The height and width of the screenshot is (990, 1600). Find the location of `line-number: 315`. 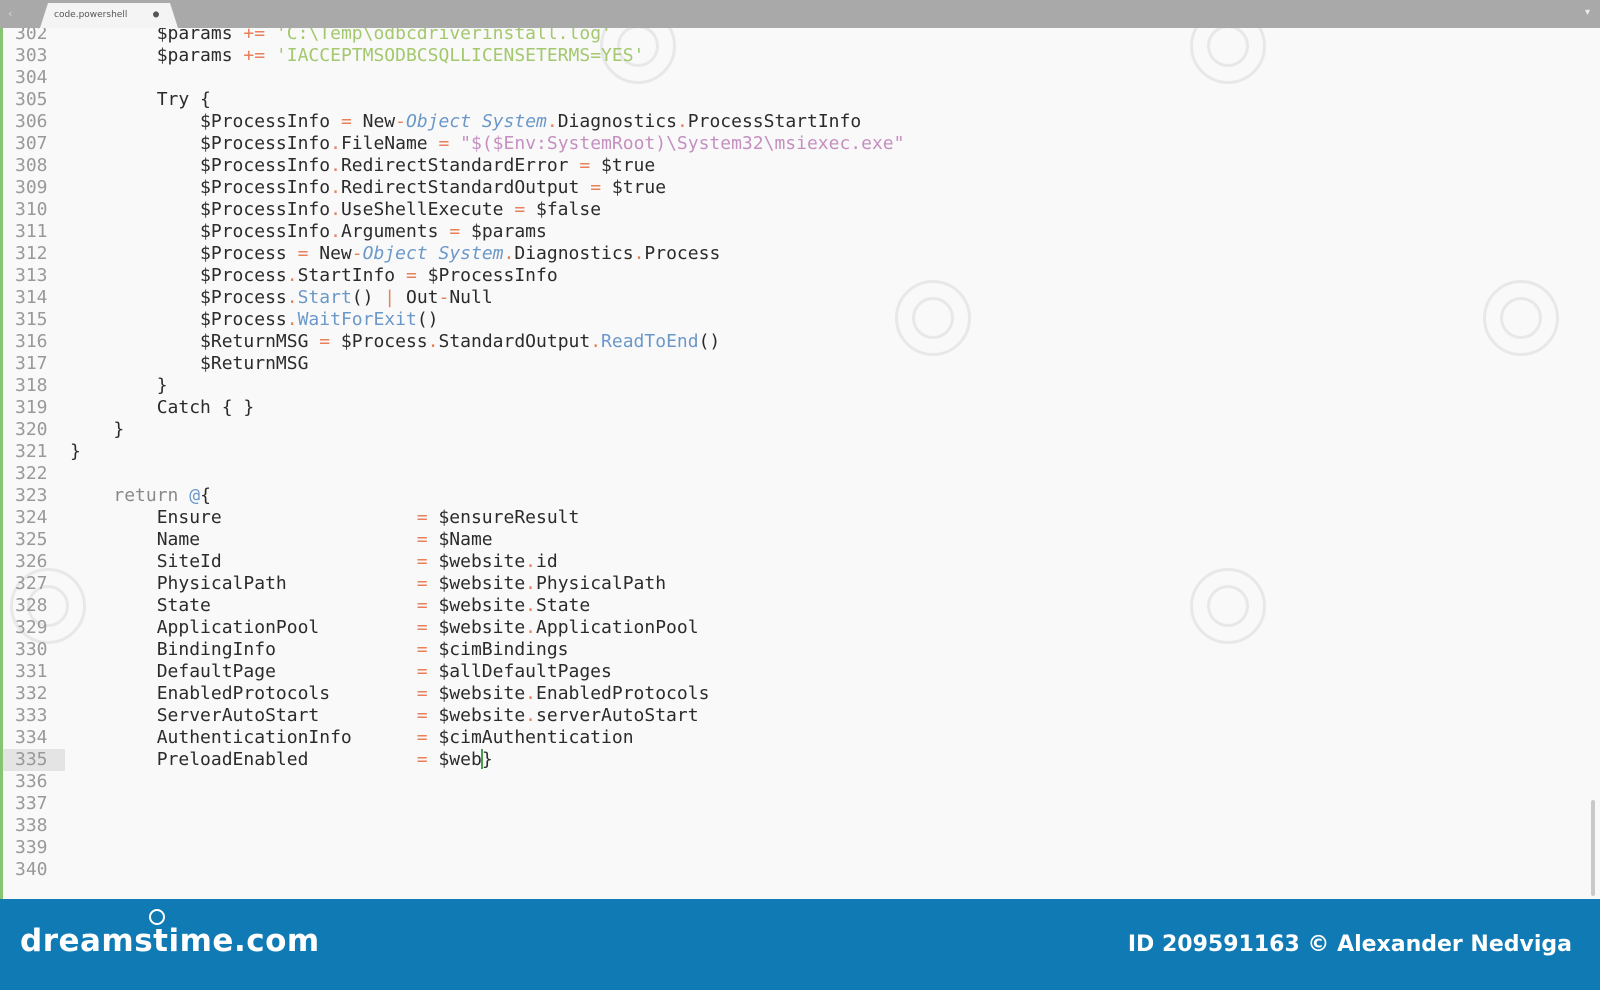

line-number: 315 is located at coordinates (31, 319).